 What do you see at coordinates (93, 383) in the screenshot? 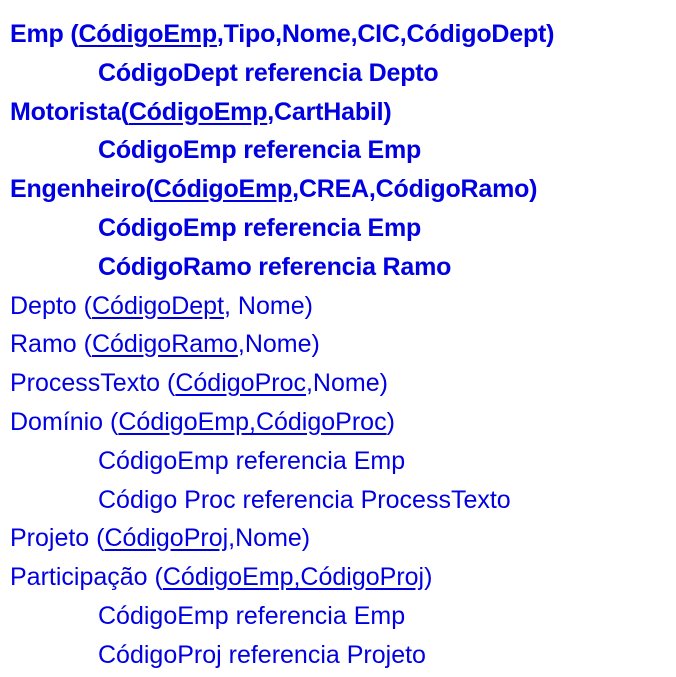
I see `schema-text: ProcessTexto (` at bounding box center [93, 383].